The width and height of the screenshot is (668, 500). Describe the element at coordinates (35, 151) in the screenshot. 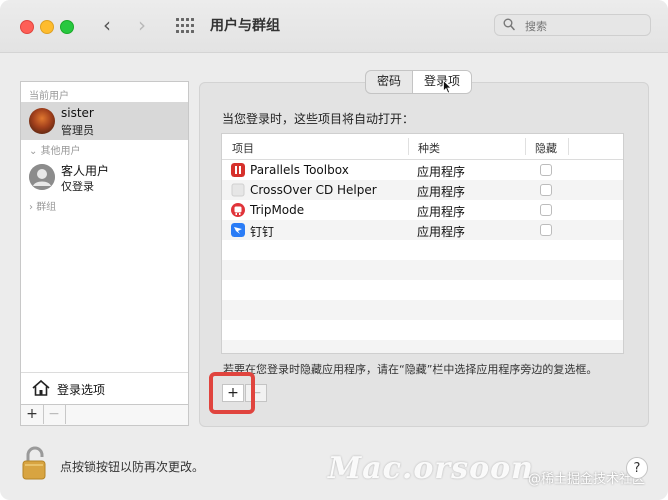

I see `chevron-down-icon: ⌄` at that location.